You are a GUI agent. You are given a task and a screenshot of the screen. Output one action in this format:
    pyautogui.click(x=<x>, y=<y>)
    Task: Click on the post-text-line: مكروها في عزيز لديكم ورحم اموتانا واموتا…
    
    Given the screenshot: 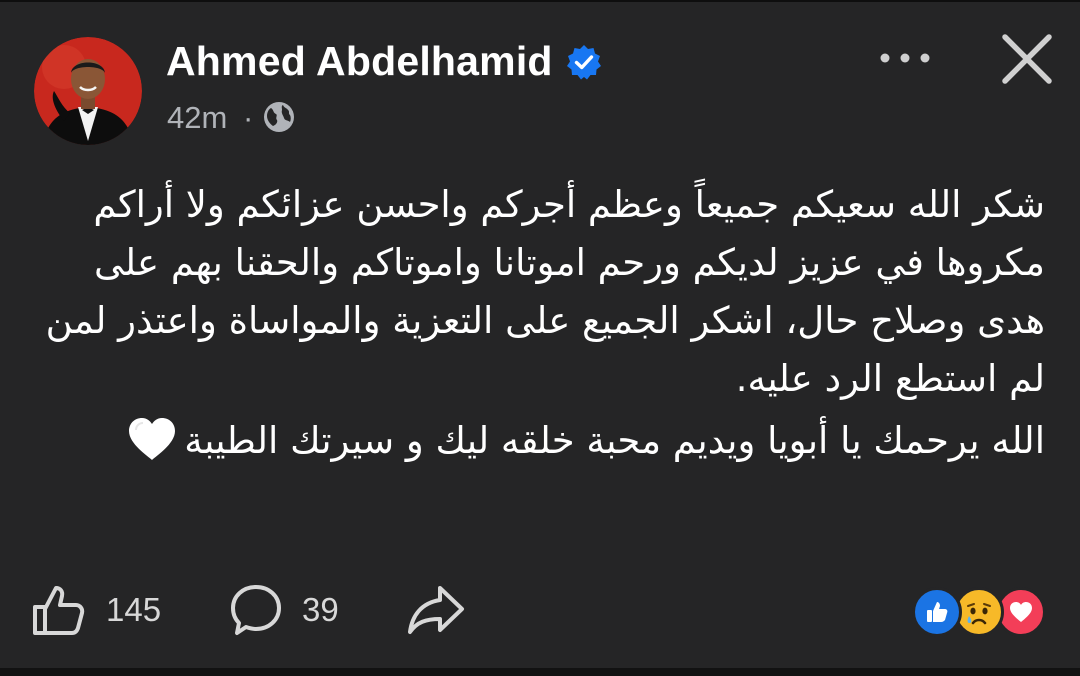 What is the action you would take?
    pyautogui.click(x=569, y=262)
    